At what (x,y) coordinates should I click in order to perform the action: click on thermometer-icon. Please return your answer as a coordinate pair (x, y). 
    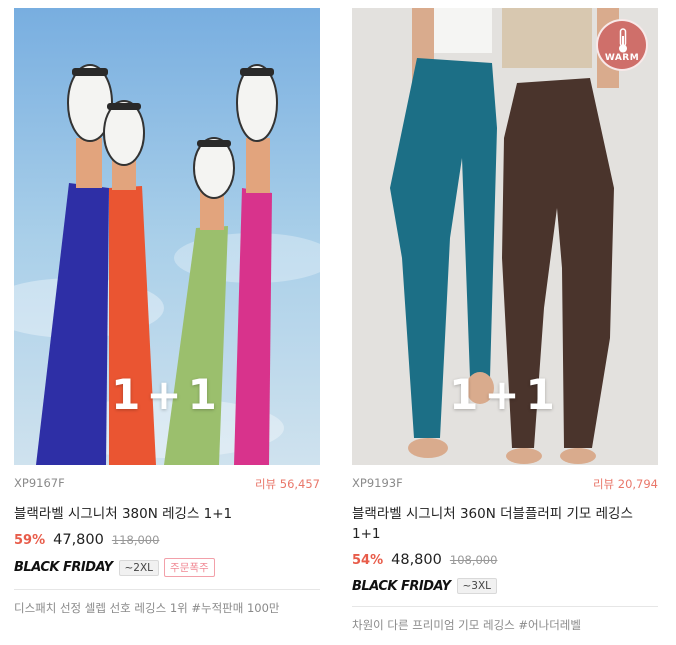
    Looking at the image, I should click on (623, 40).